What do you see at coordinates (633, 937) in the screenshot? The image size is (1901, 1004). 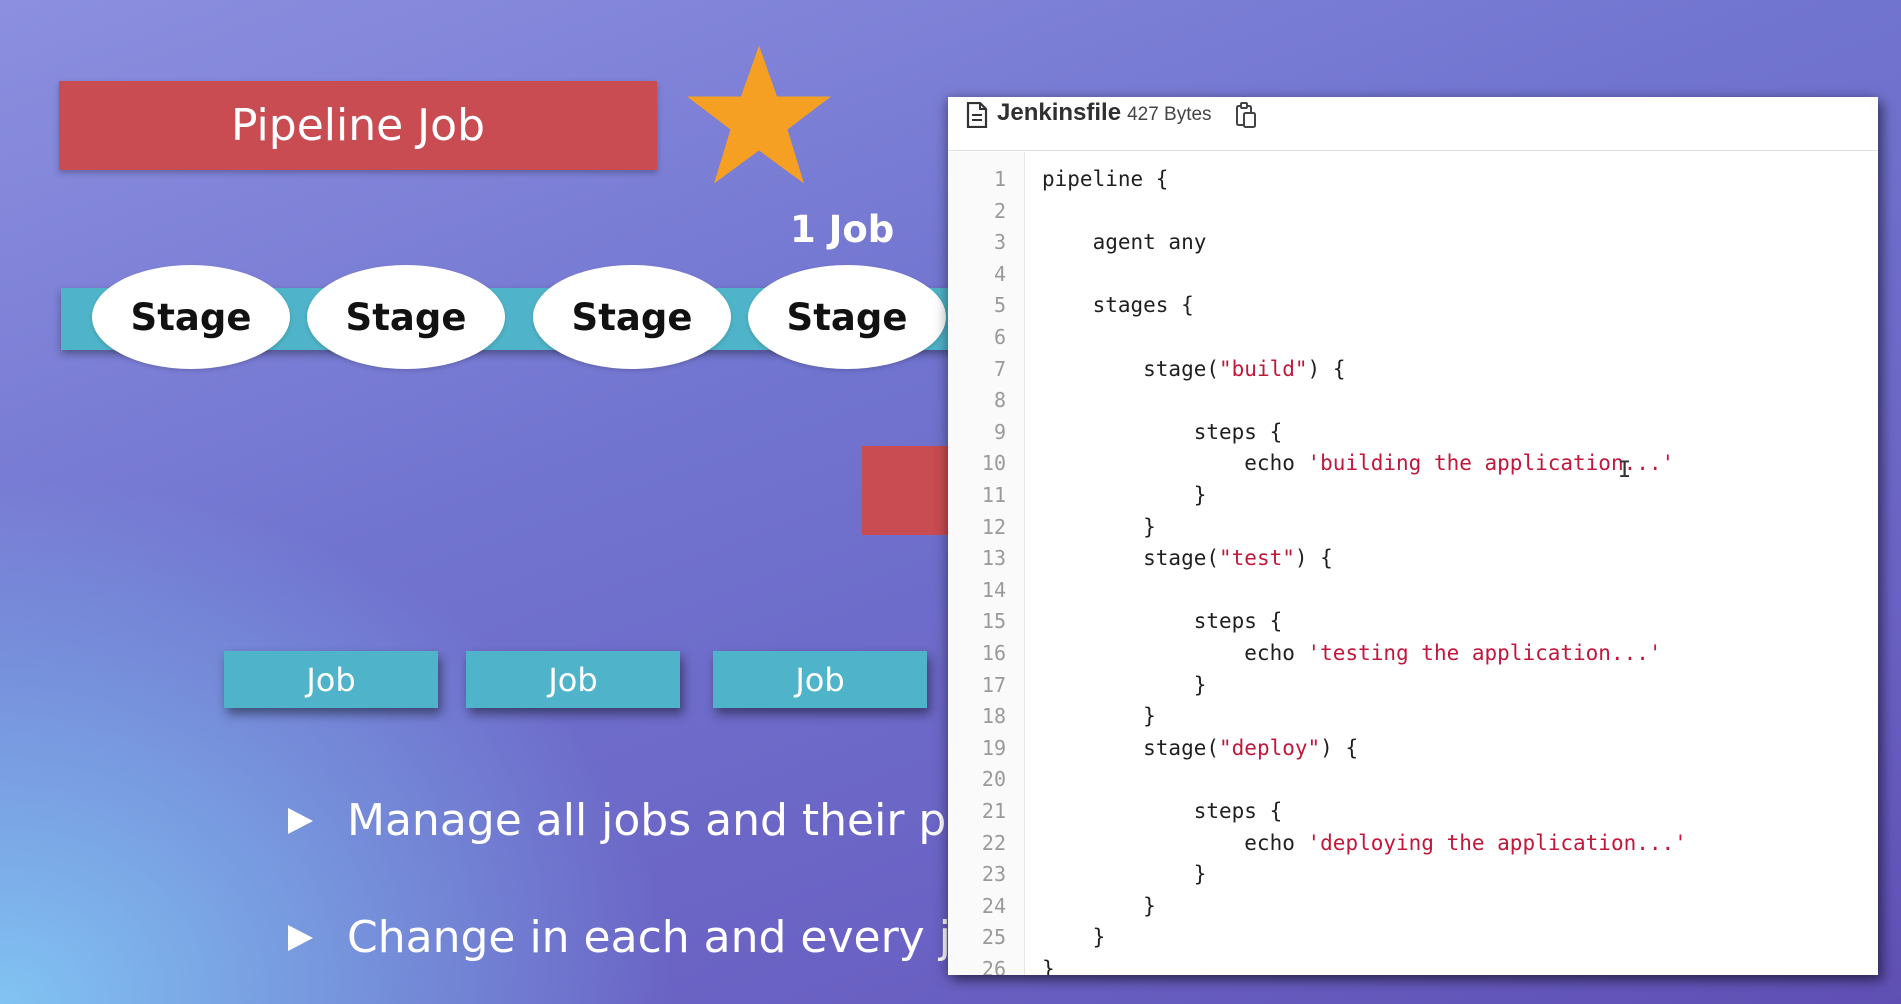 I see `bullet-item: Change in each and every jo` at bounding box center [633, 937].